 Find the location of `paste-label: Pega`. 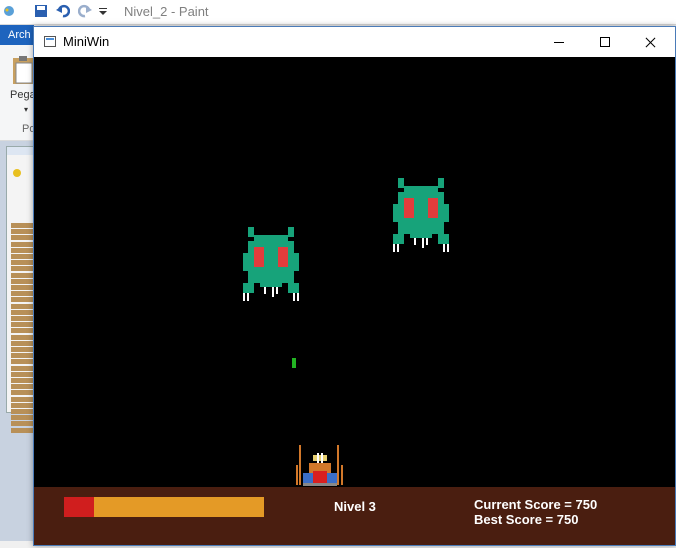

paste-label: Pega is located at coordinates (23, 95).